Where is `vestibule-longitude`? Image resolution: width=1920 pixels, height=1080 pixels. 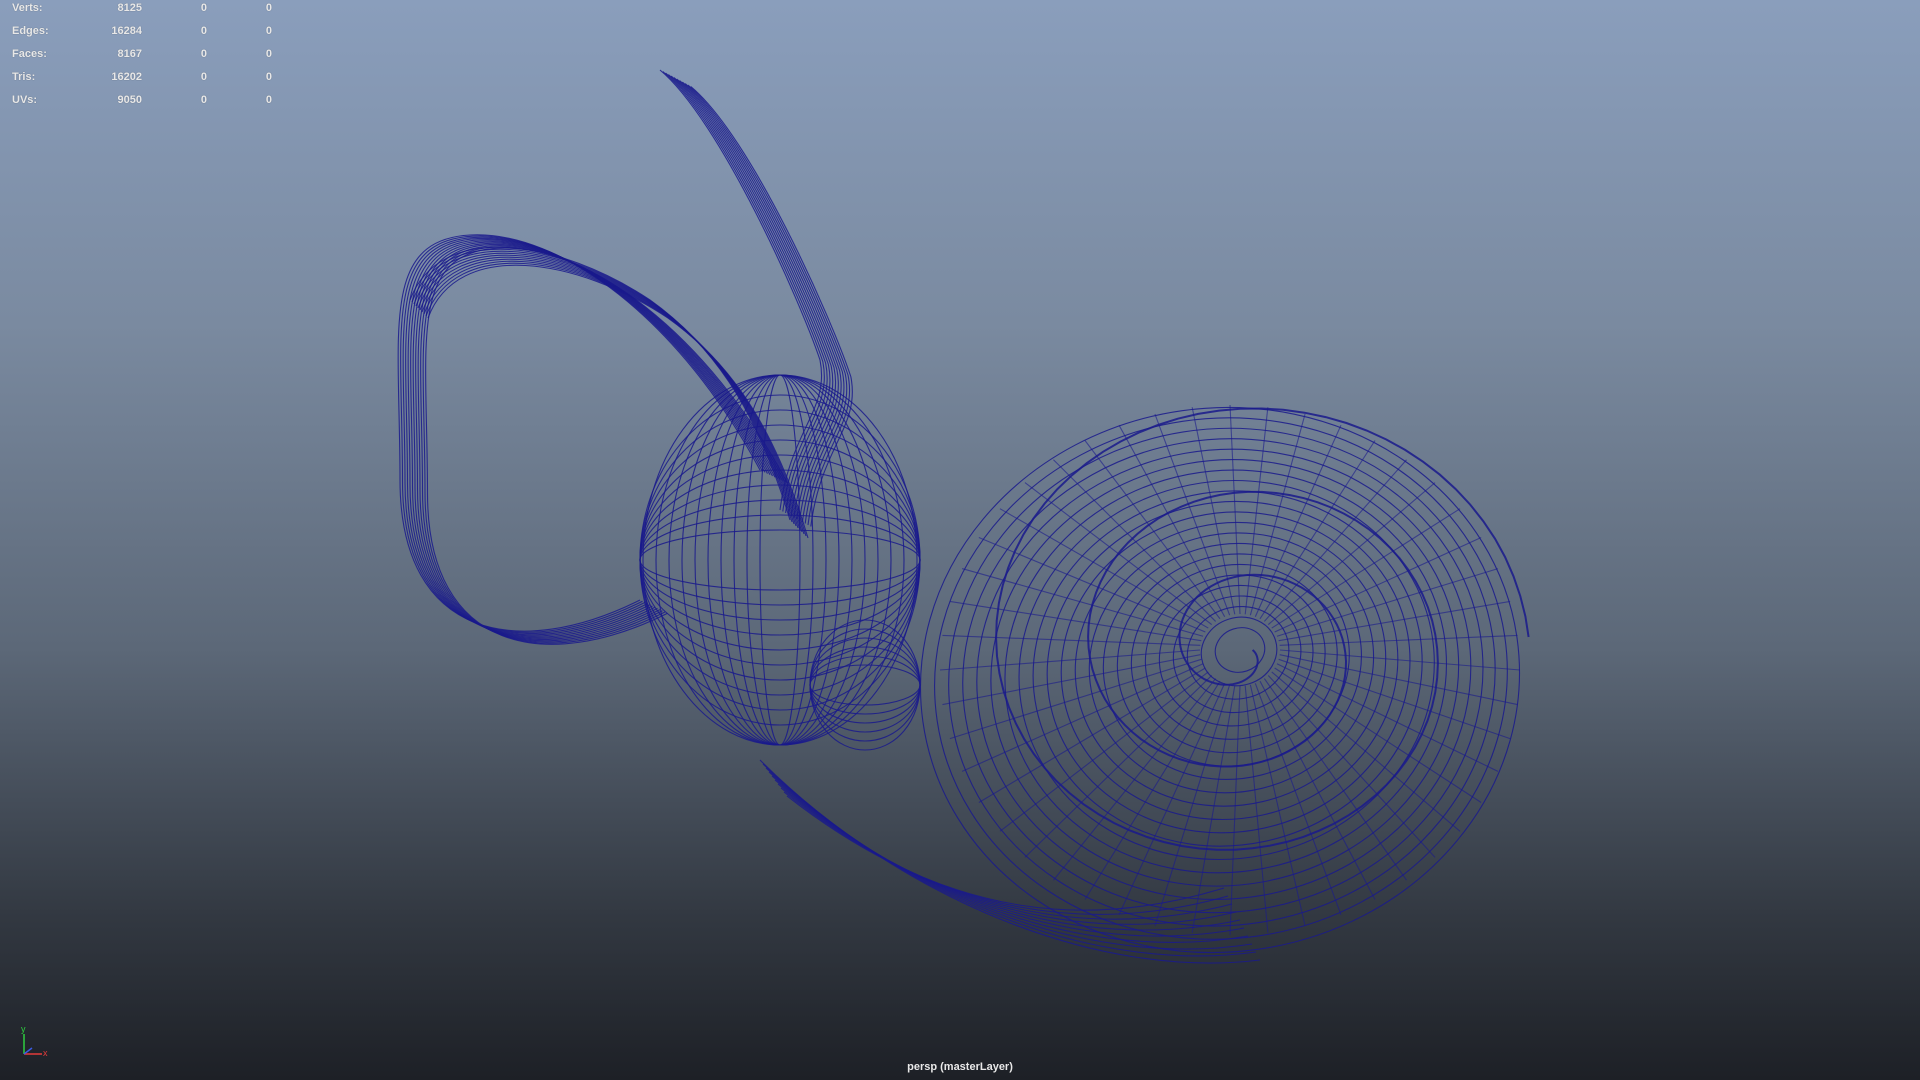 vestibule-longitude is located at coordinates (780, 560).